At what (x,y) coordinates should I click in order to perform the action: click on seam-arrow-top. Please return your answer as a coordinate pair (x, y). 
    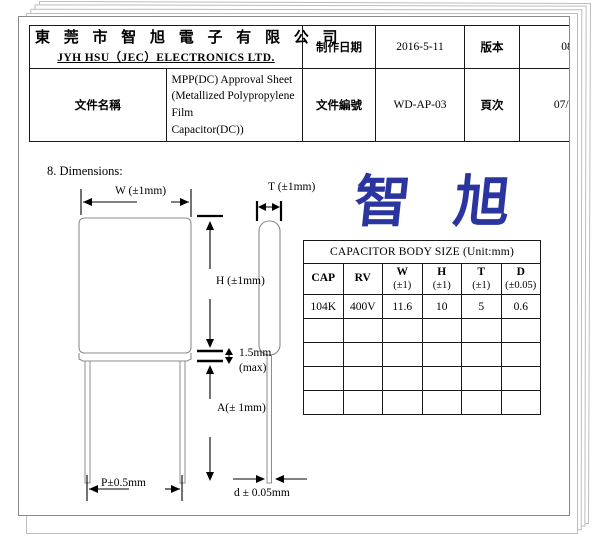
    Looking at the image, I should click on (229, 351).